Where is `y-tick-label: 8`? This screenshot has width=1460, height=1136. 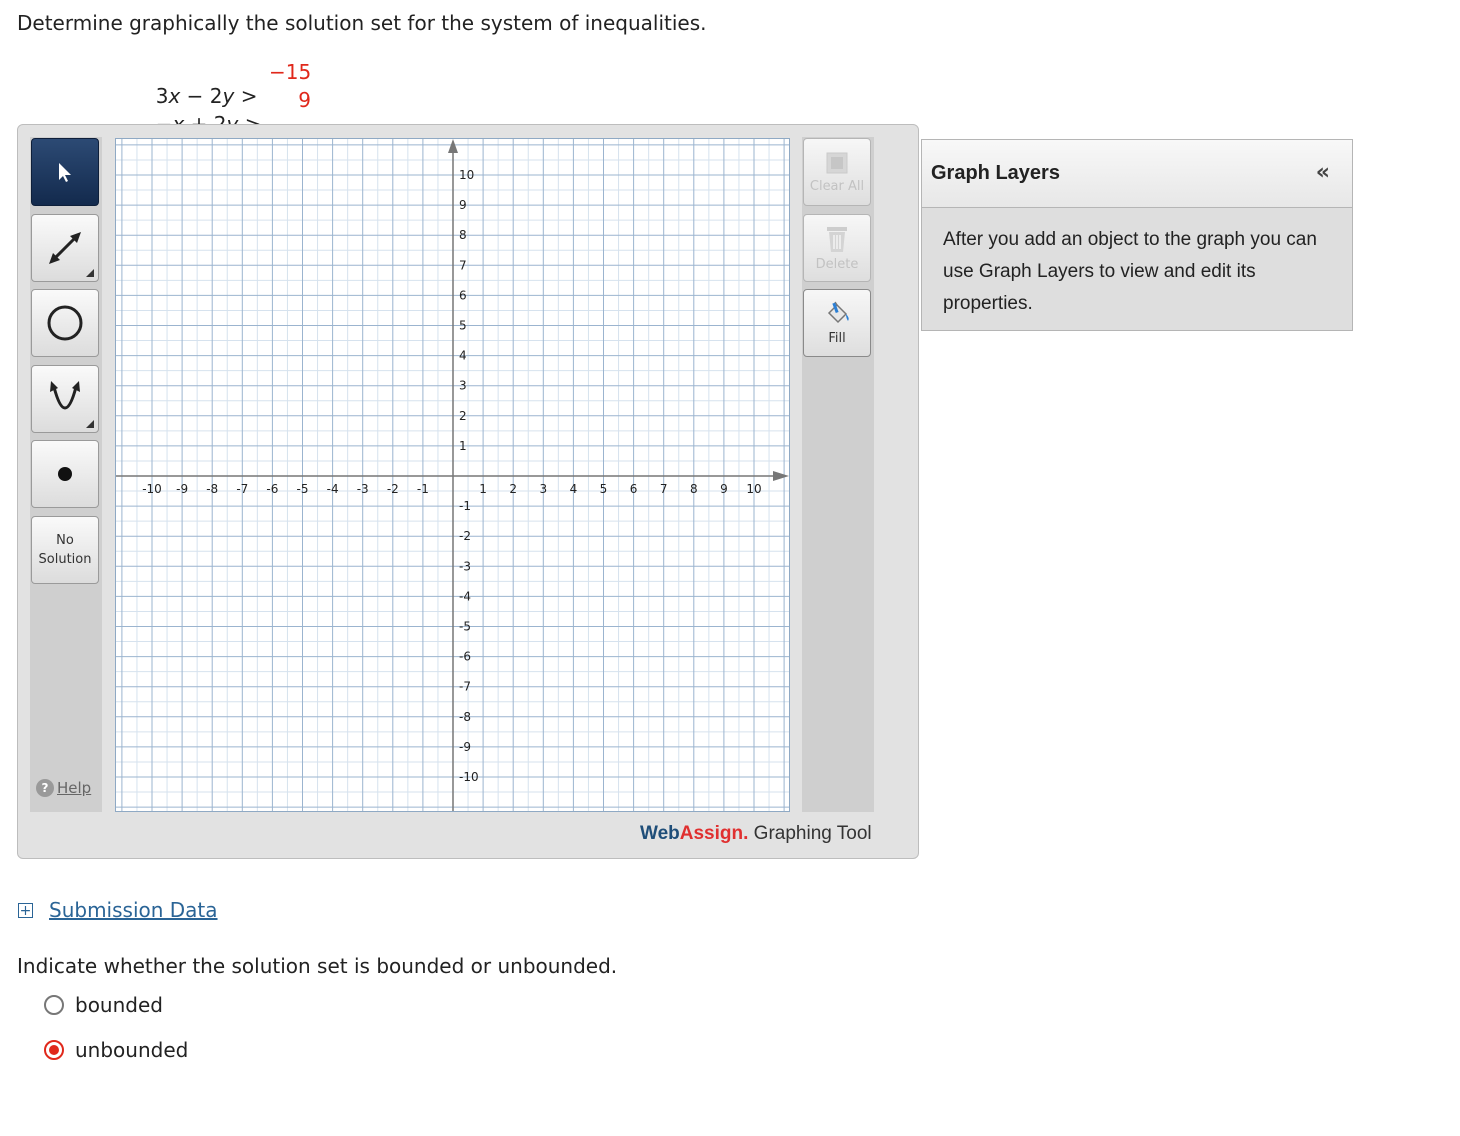 y-tick-label: 8 is located at coordinates (463, 235).